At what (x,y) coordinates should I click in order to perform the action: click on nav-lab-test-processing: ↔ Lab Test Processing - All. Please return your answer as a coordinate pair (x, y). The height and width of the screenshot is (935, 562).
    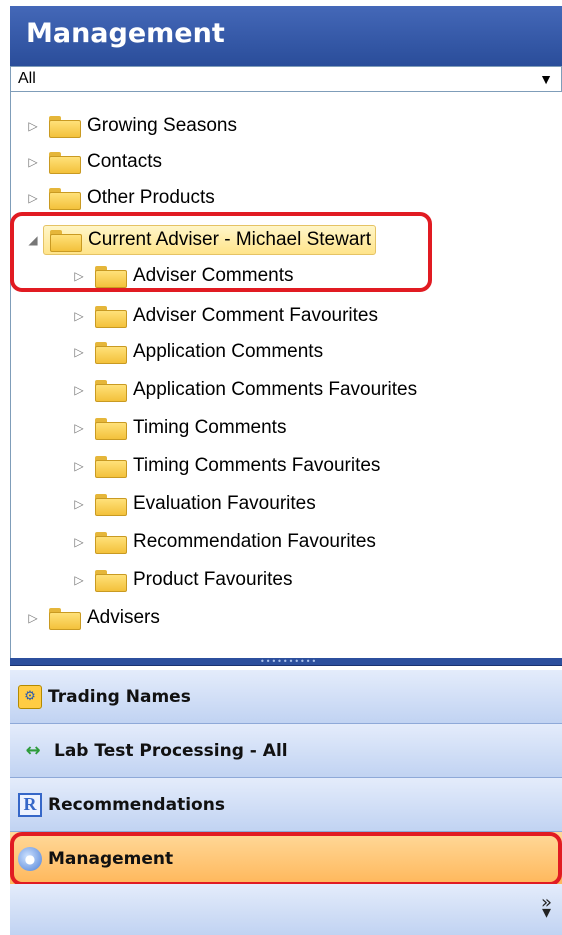
    Looking at the image, I should click on (286, 751).